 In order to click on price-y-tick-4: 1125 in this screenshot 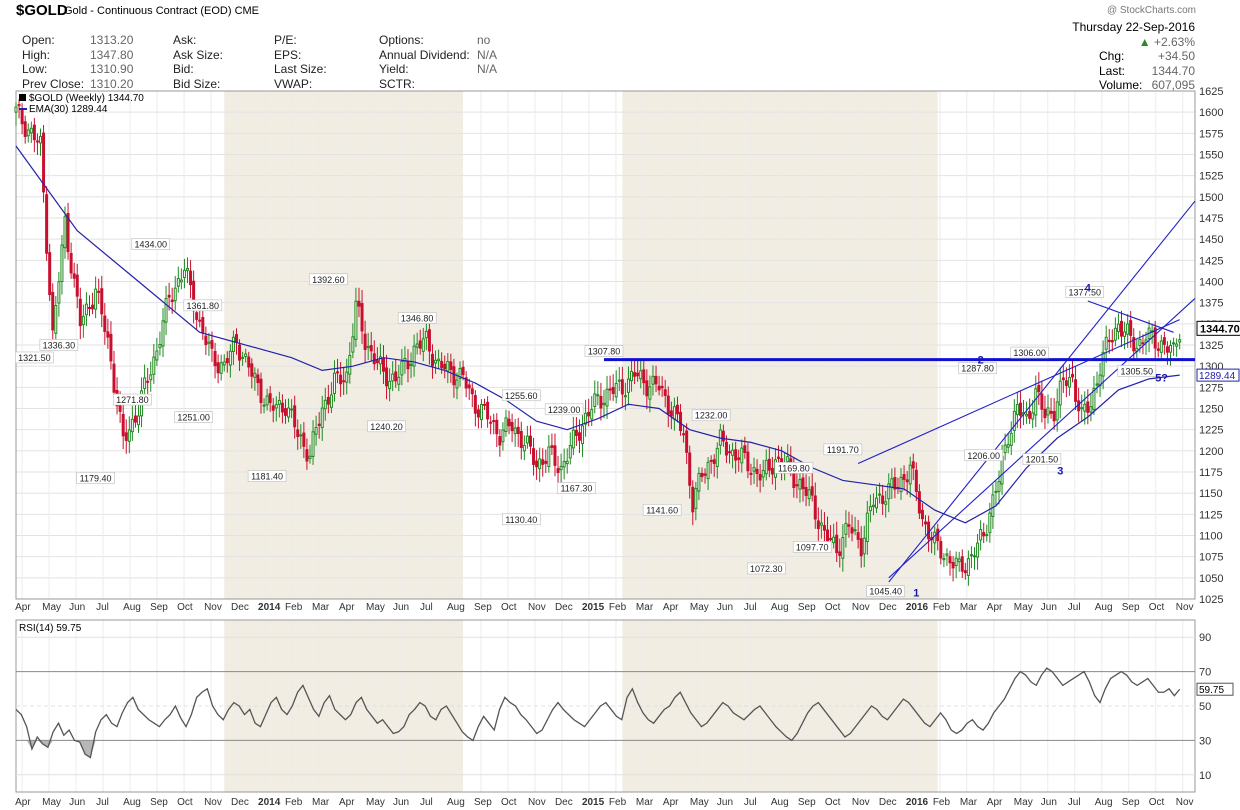, I will do `click(1211, 515)`.